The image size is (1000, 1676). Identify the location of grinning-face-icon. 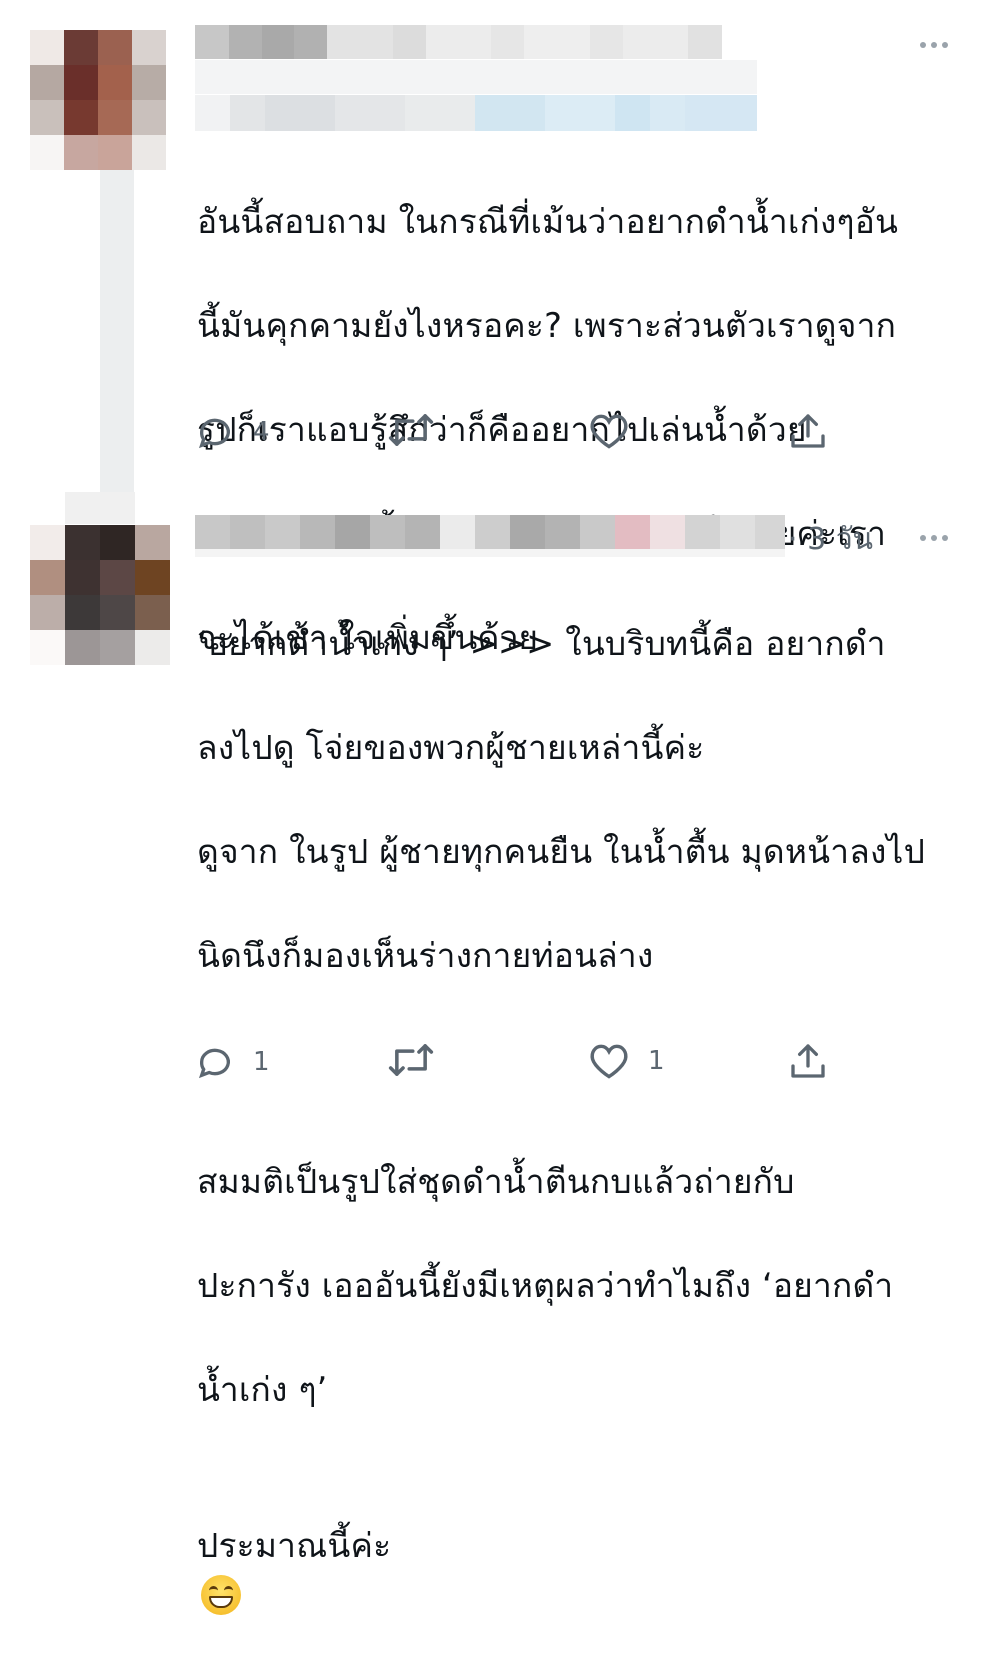
(221, 1595).